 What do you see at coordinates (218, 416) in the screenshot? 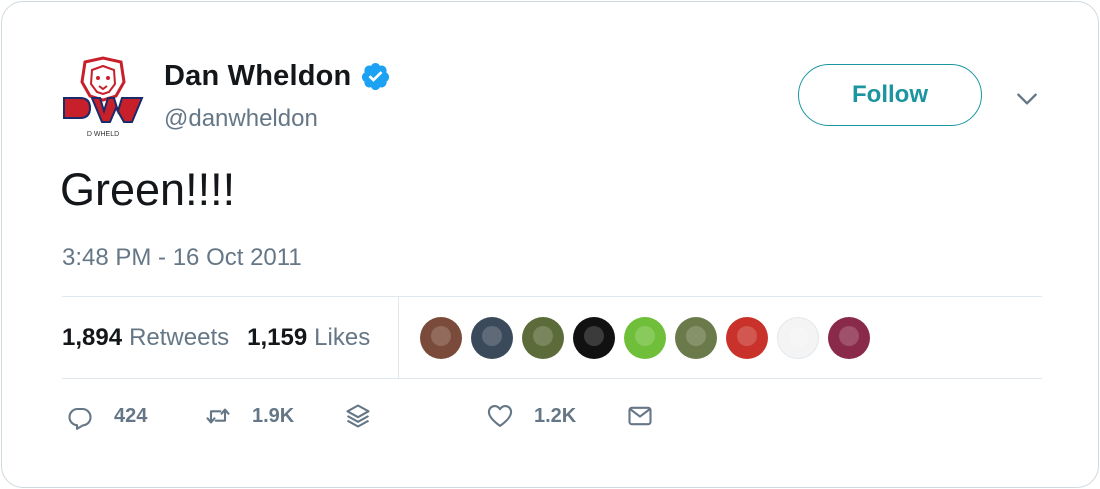
I see `retweet-icon` at bounding box center [218, 416].